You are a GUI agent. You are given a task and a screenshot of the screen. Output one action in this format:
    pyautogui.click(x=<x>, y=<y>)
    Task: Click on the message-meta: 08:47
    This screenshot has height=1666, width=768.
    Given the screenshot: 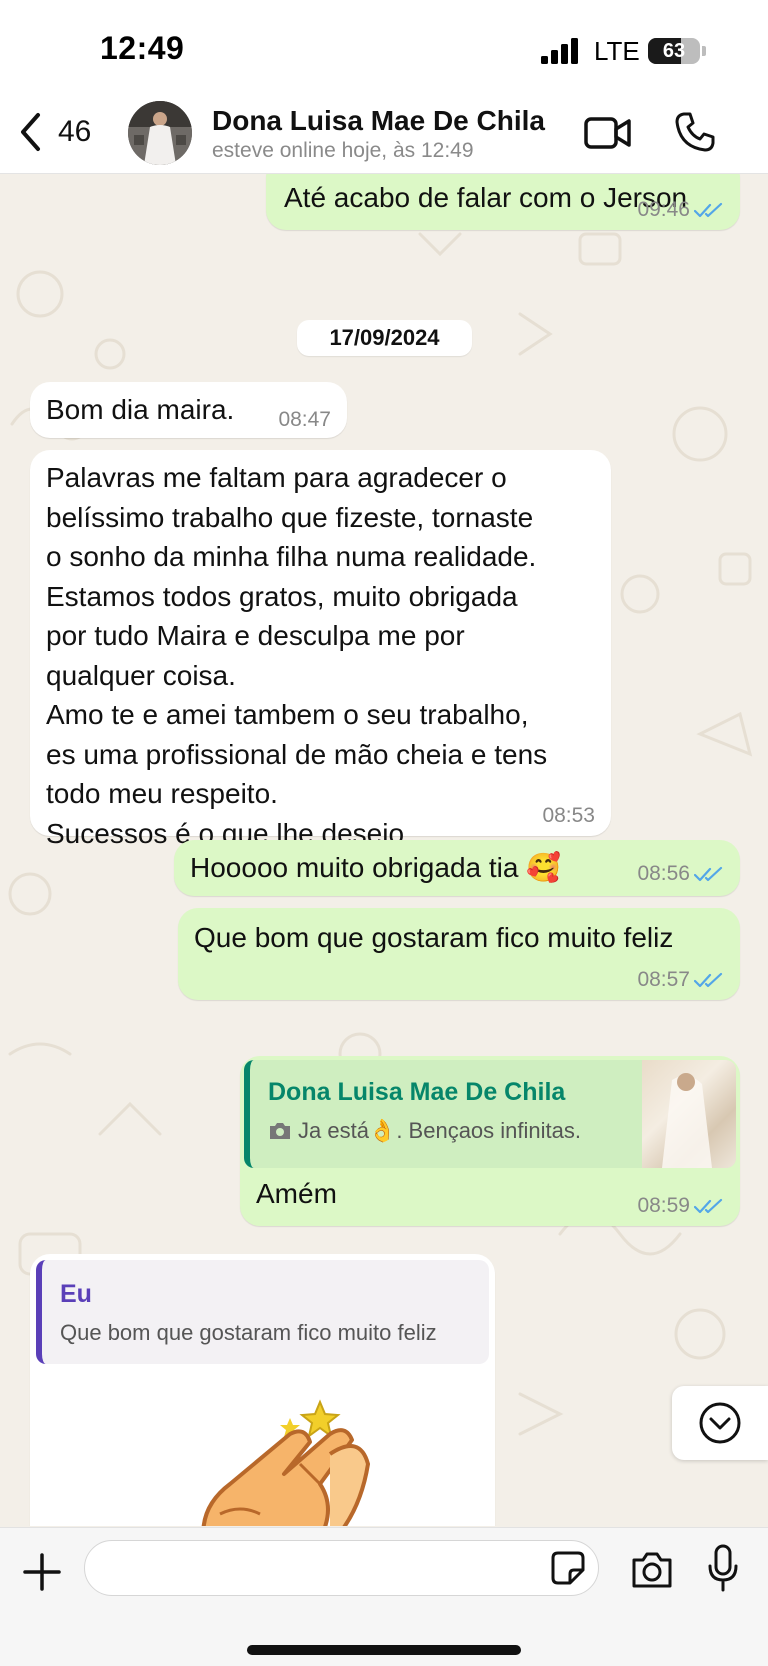 What is the action you would take?
    pyautogui.click(x=304, y=420)
    